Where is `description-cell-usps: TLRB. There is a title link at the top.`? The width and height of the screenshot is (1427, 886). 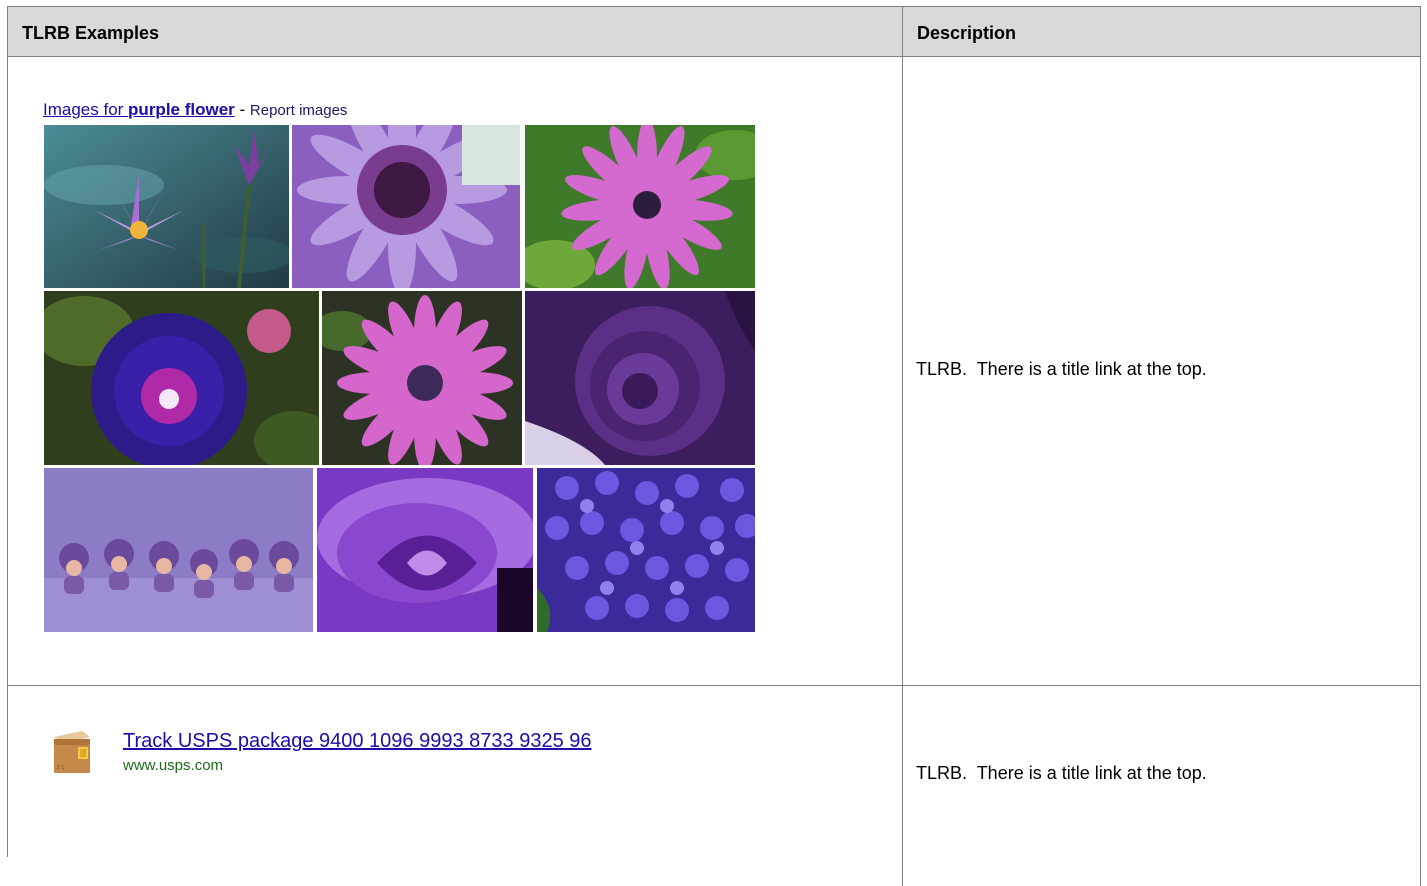
description-cell-usps: TLRB. There is a title link at the top. is located at coordinates (1162, 786).